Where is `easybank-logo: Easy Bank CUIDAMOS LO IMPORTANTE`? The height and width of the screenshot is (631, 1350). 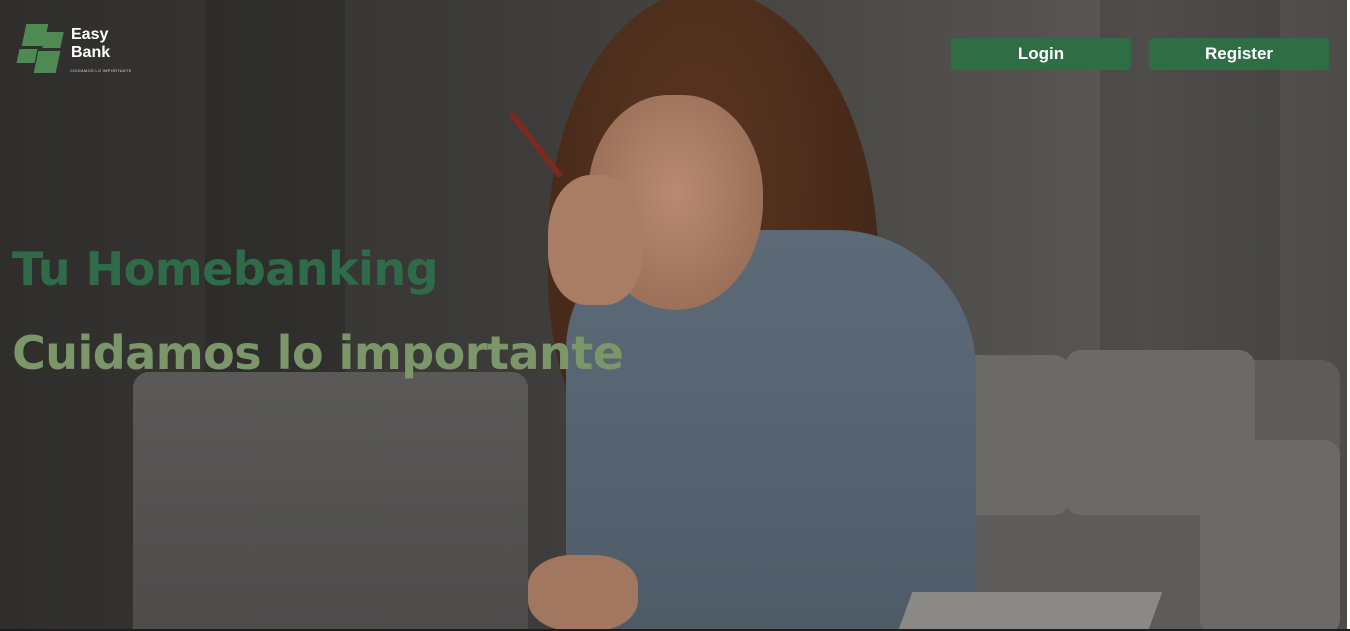
easybank-logo: Easy Bank CUIDAMOS LO IMPORTANTE is located at coordinates (76, 51).